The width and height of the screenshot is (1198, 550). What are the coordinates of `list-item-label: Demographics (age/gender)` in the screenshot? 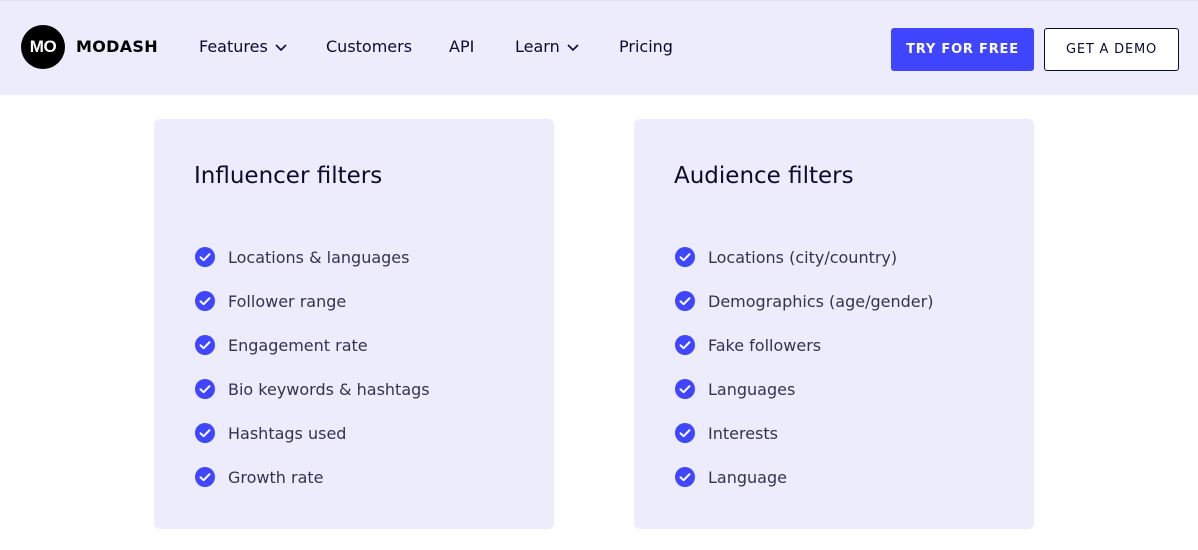 It's located at (821, 301).